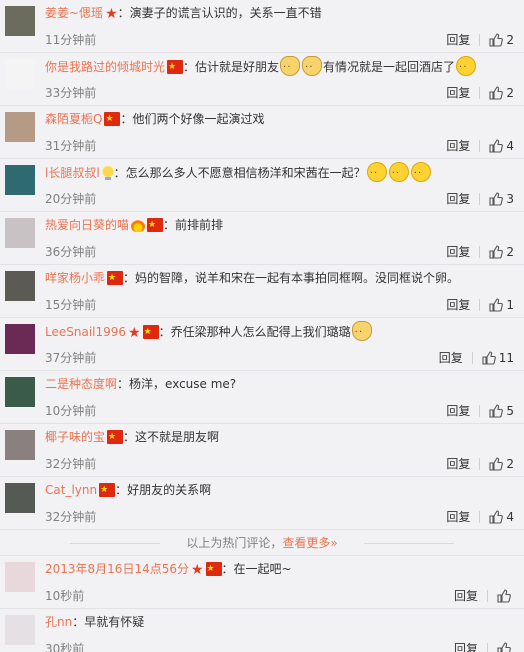 This screenshot has width=524, height=652. Describe the element at coordinates (510, 411) in the screenshot. I see `like-count: 5` at that location.